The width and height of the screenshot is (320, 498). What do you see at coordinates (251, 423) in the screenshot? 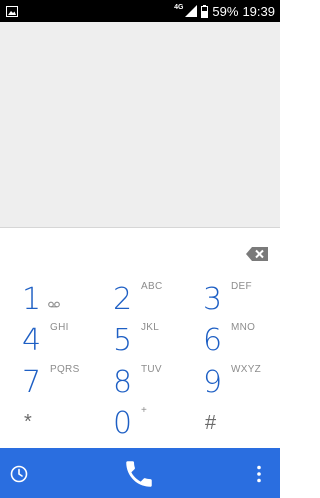
I see `key-pound: #` at bounding box center [251, 423].